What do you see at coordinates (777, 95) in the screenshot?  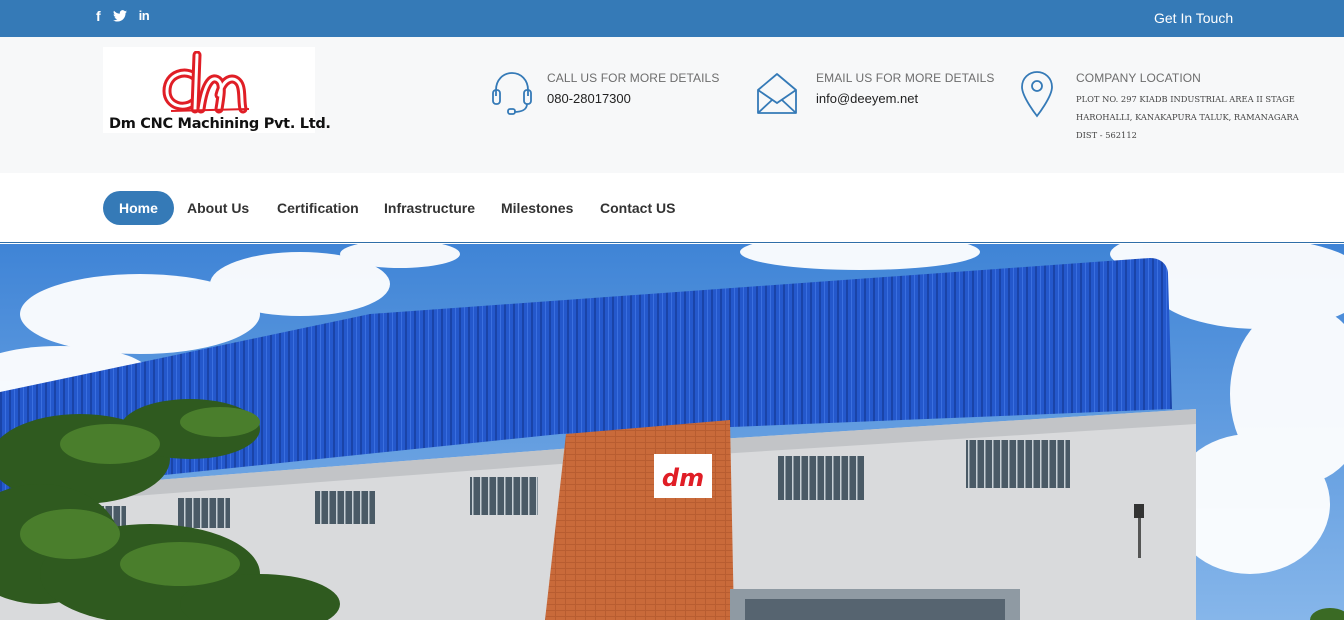 I see `envelope-icon` at bounding box center [777, 95].